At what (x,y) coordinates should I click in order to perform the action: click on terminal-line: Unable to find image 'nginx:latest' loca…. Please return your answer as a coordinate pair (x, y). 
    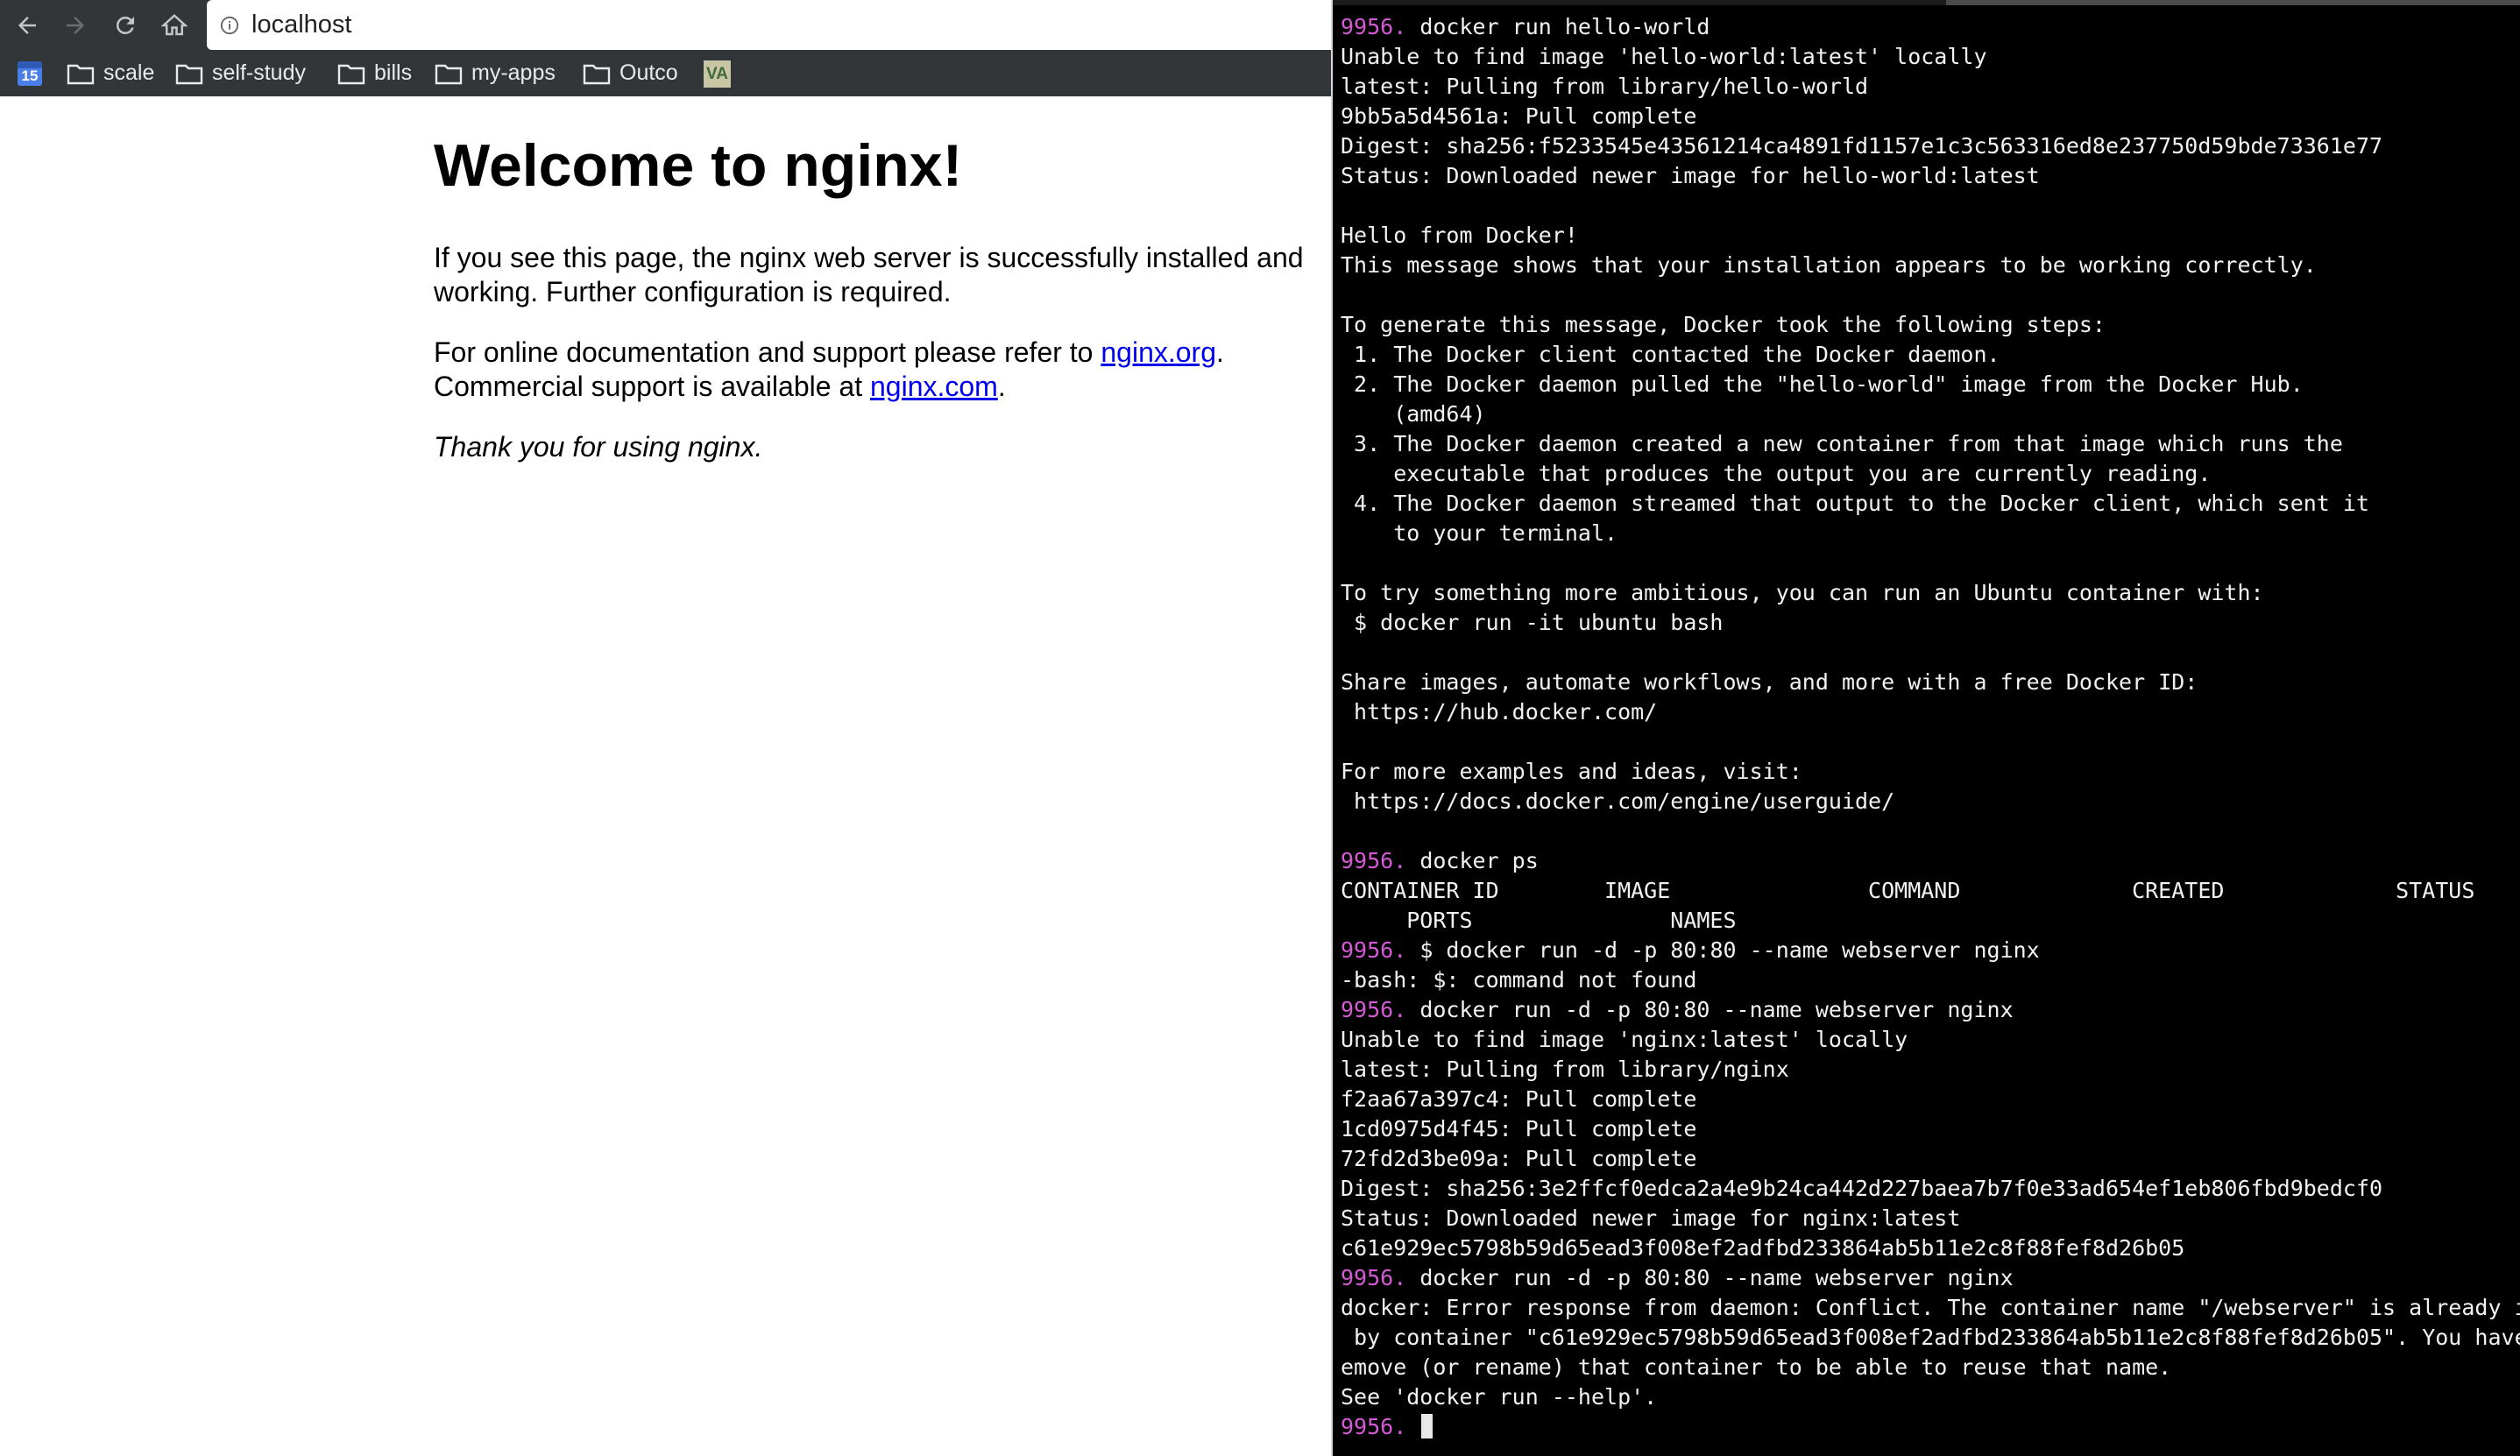
    Looking at the image, I should click on (1930, 1040).